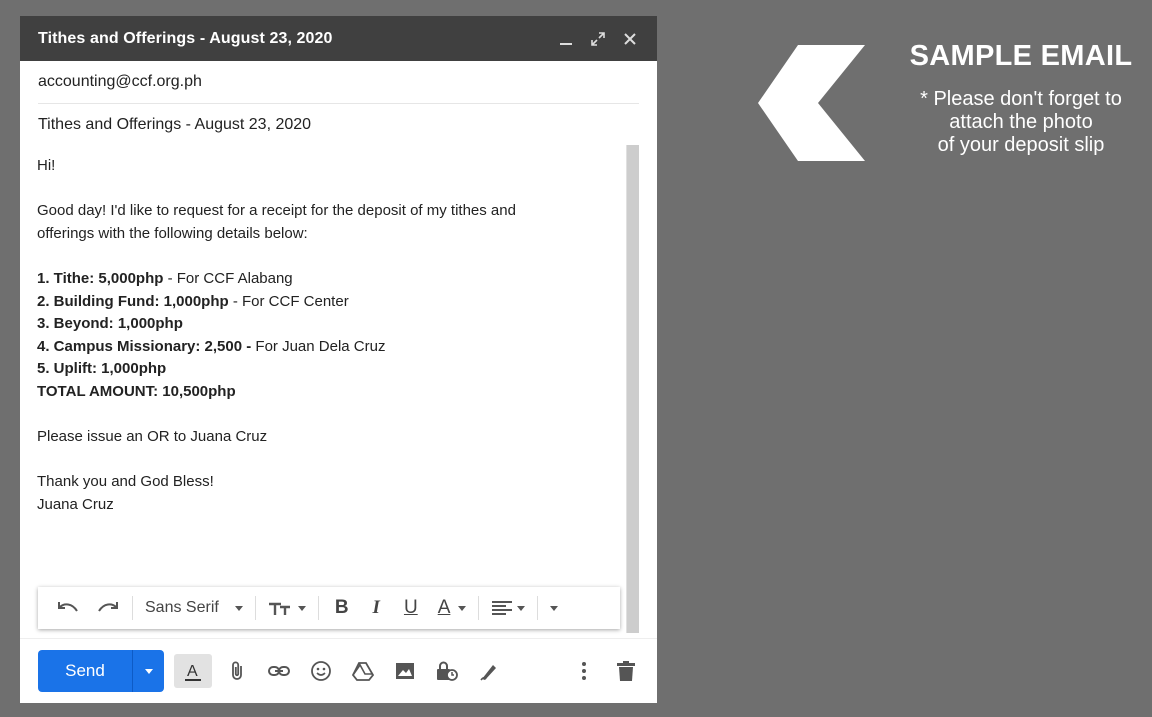 This screenshot has height=717, width=1152. Describe the element at coordinates (182, 607) in the screenshot. I see `font-name: Sans Serif` at that location.